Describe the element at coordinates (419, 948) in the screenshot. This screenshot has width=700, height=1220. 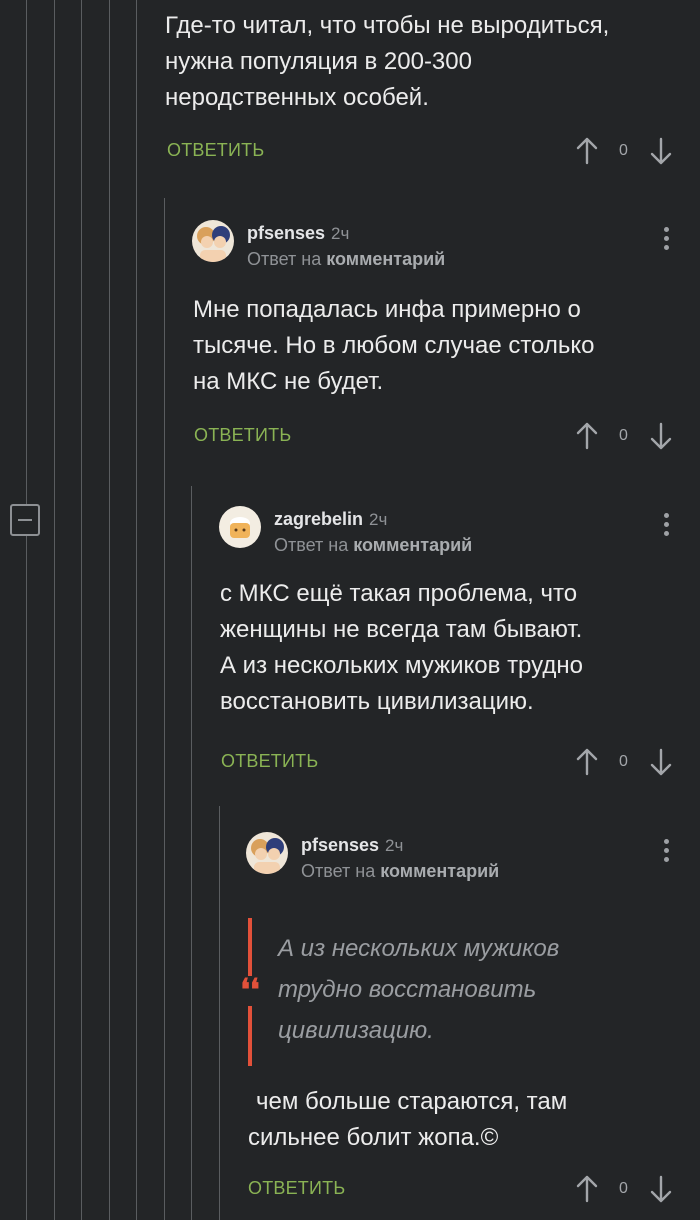
I see `quote-line: А из нескольких мужиков` at that location.